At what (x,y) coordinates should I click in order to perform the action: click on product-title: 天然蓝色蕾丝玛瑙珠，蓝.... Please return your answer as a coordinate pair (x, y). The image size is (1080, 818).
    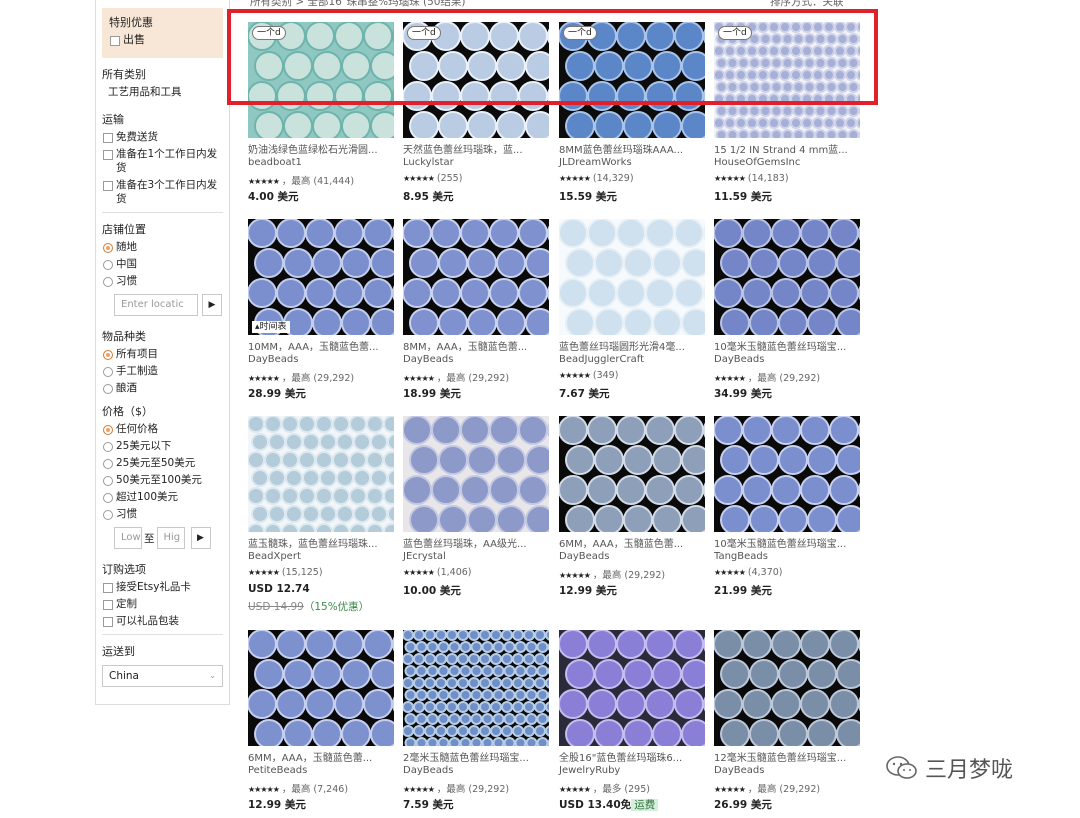
    Looking at the image, I should click on (476, 148).